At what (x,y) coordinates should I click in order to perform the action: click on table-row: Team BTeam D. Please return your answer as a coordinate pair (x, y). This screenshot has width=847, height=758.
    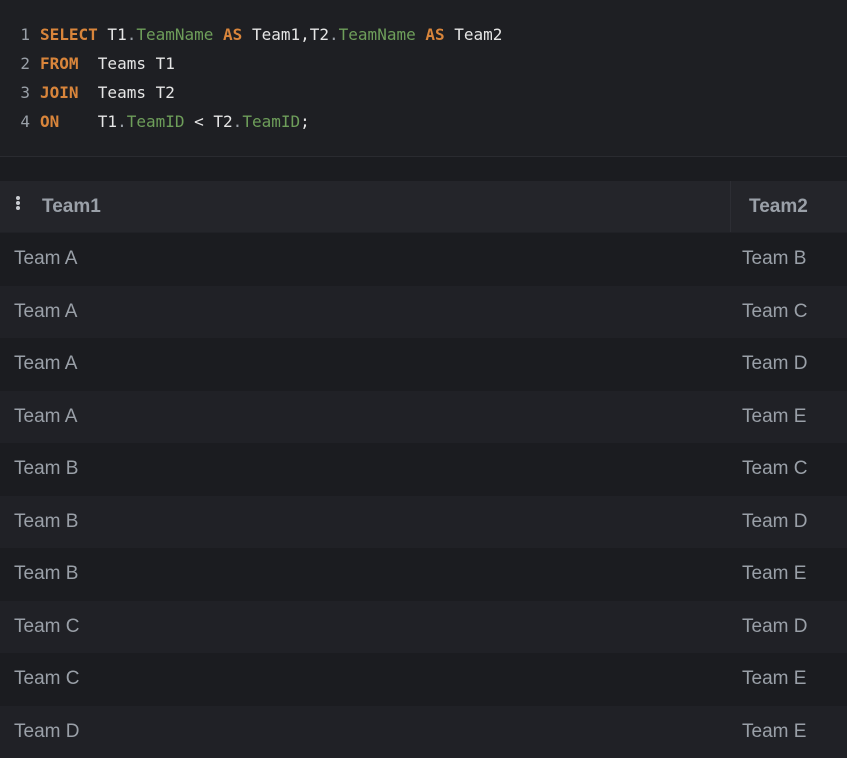
    Looking at the image, I should click on (423, 522).